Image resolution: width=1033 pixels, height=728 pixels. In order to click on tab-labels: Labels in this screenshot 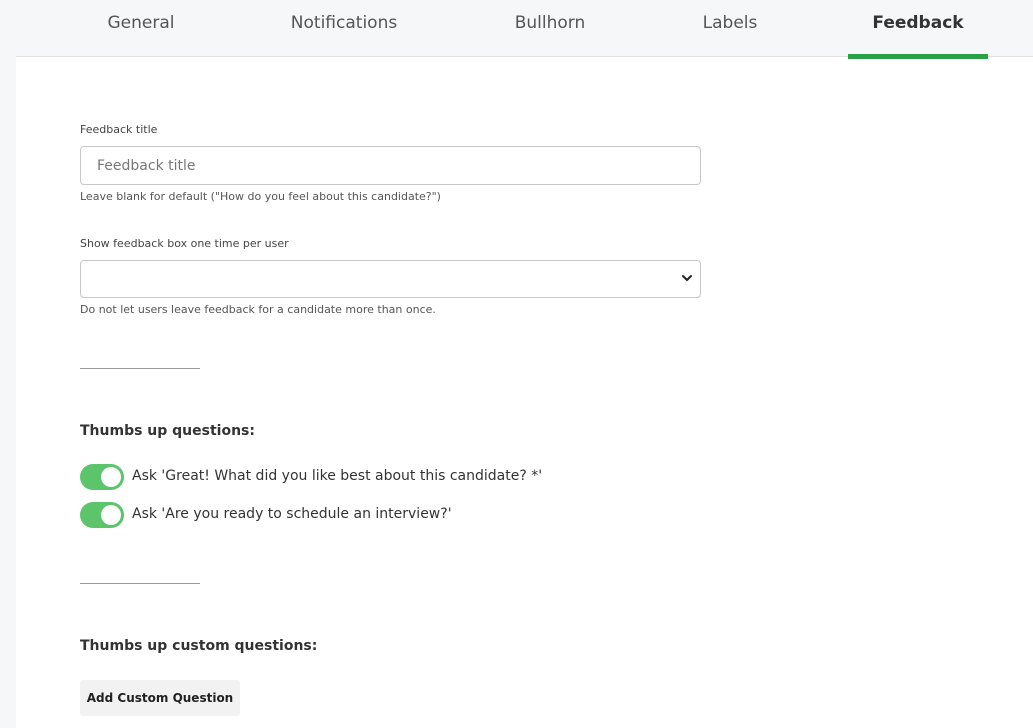, I will do `click(730, 28)`.